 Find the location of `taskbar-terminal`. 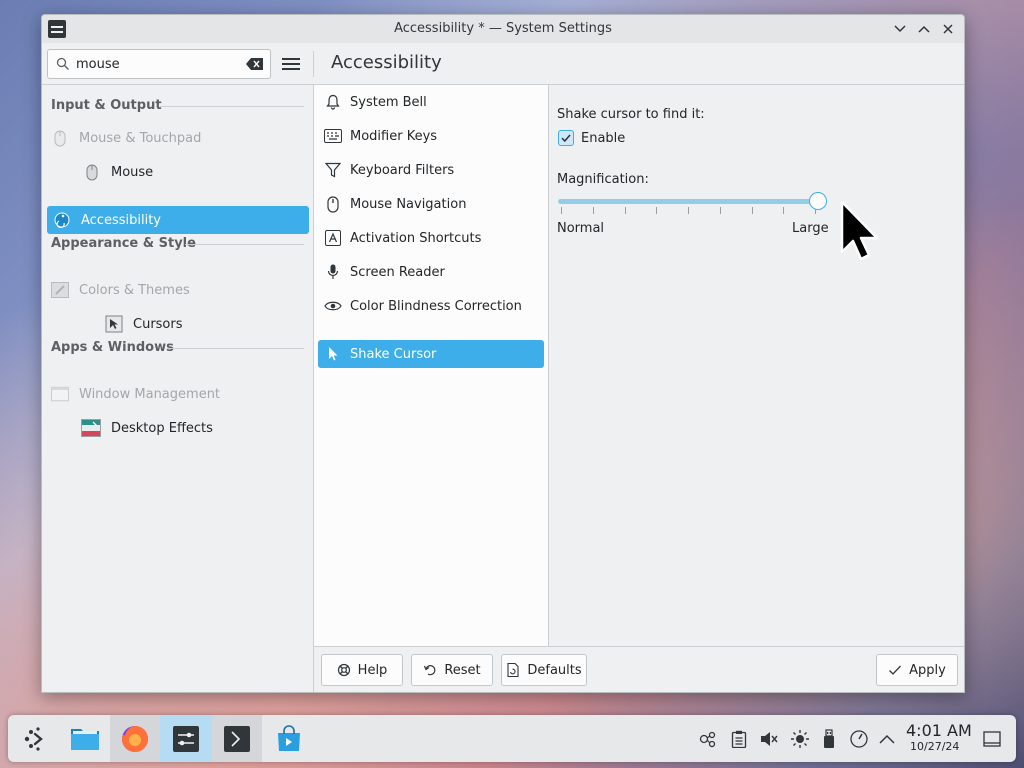

taskbar-terminal is located at coordinates (237, 738).